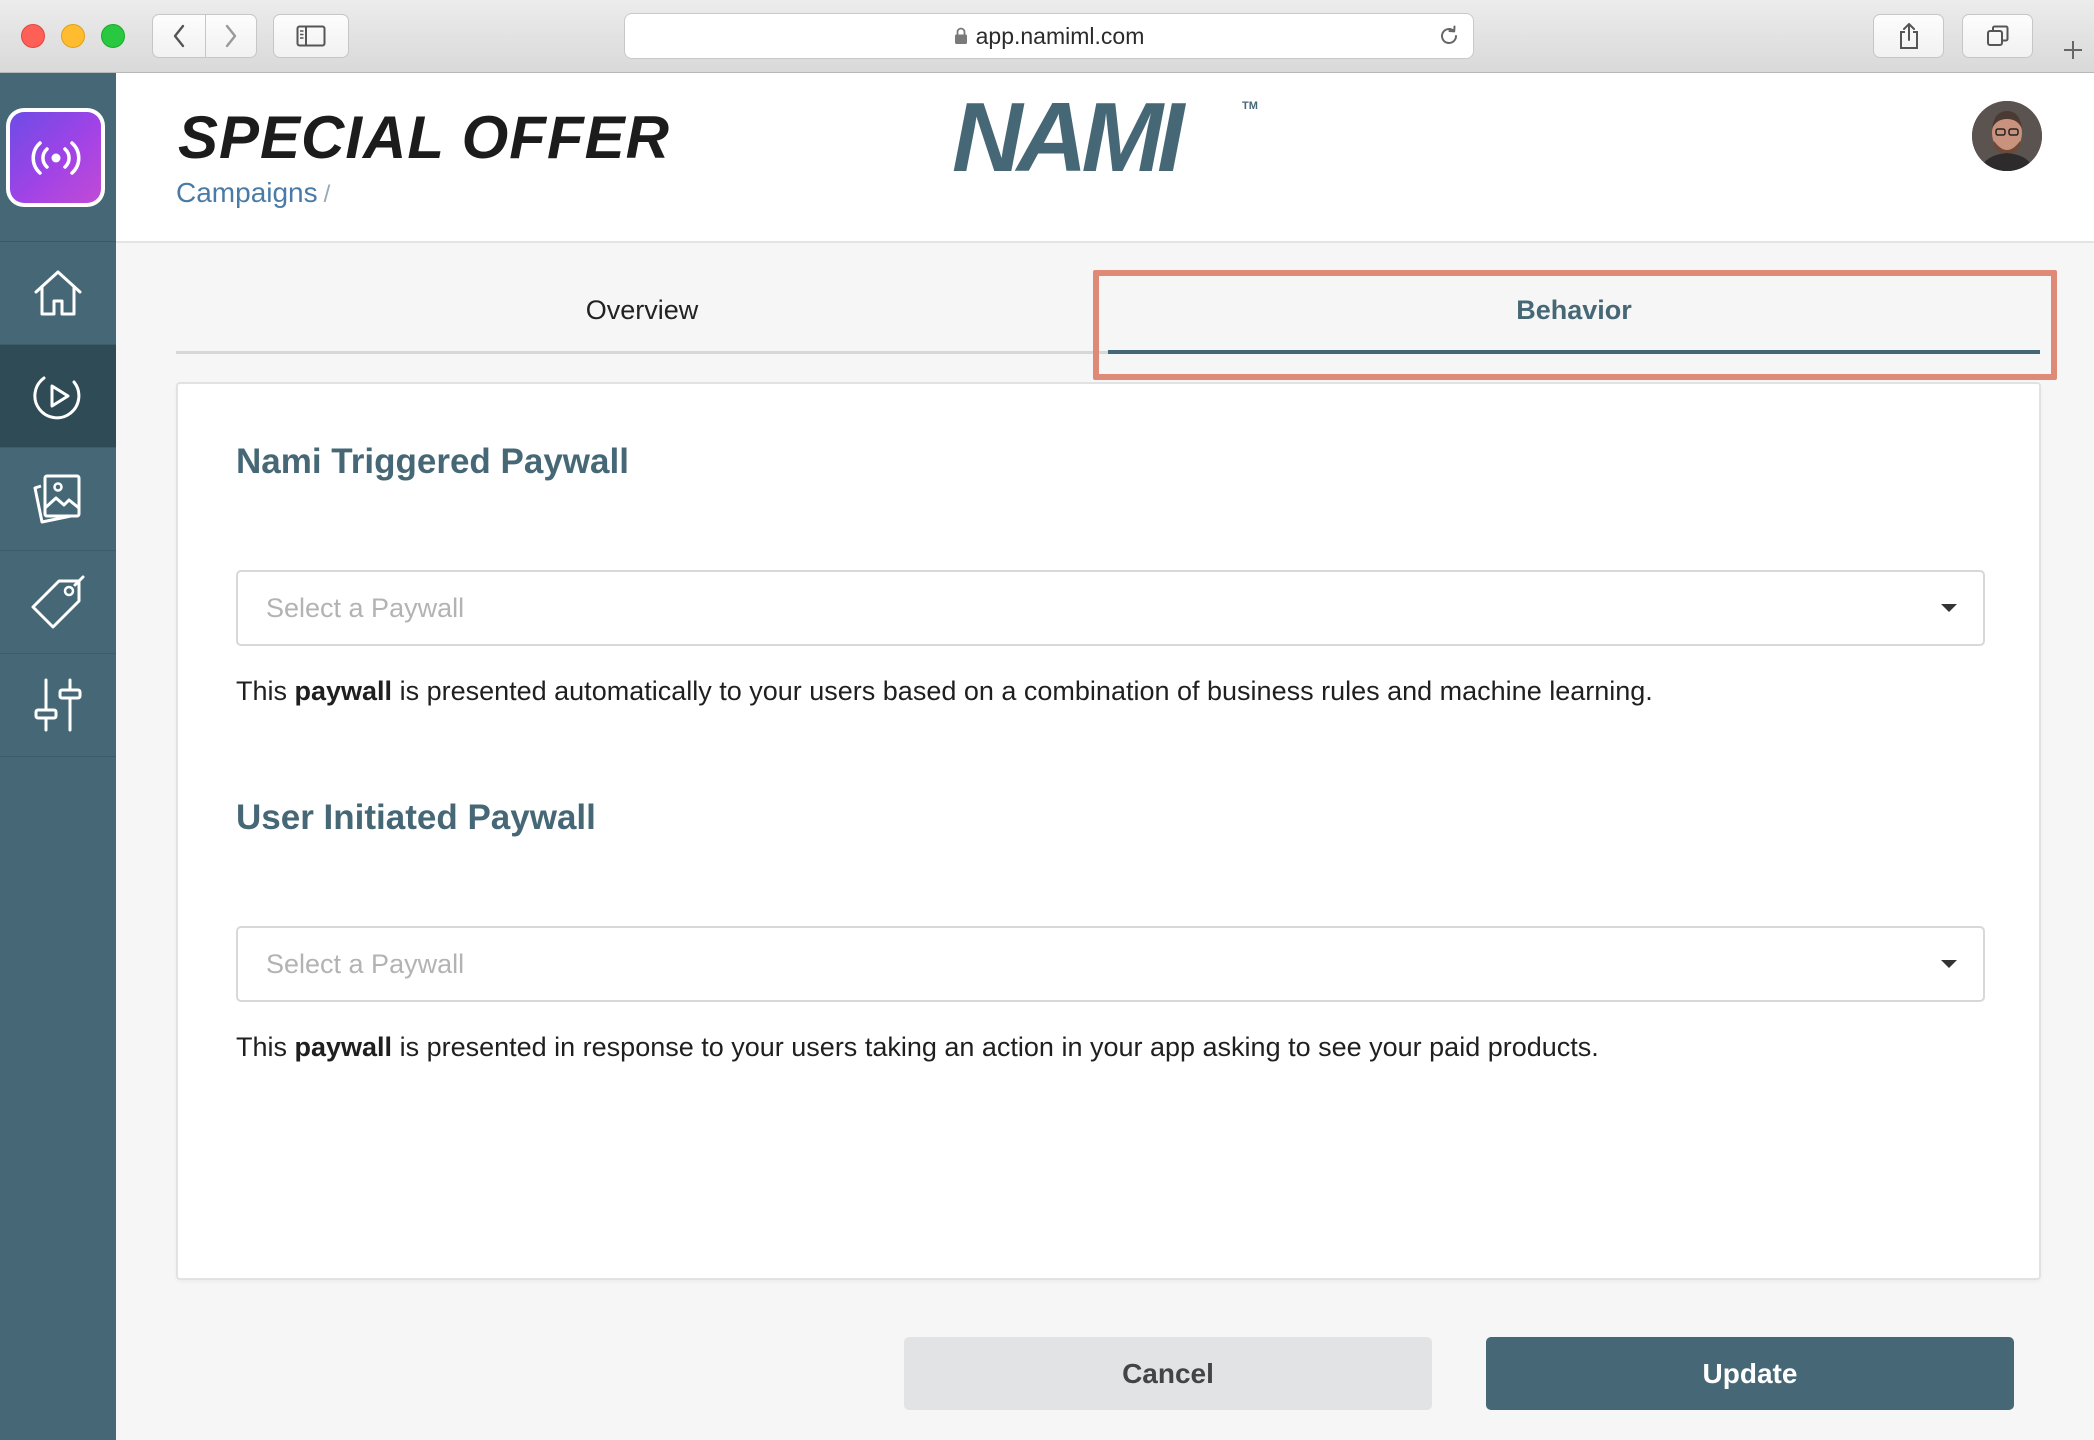  What do you see at coordinates (73, 36) in the screenshot?
I see `minimize-window-button` at bounding box center [73, 36].